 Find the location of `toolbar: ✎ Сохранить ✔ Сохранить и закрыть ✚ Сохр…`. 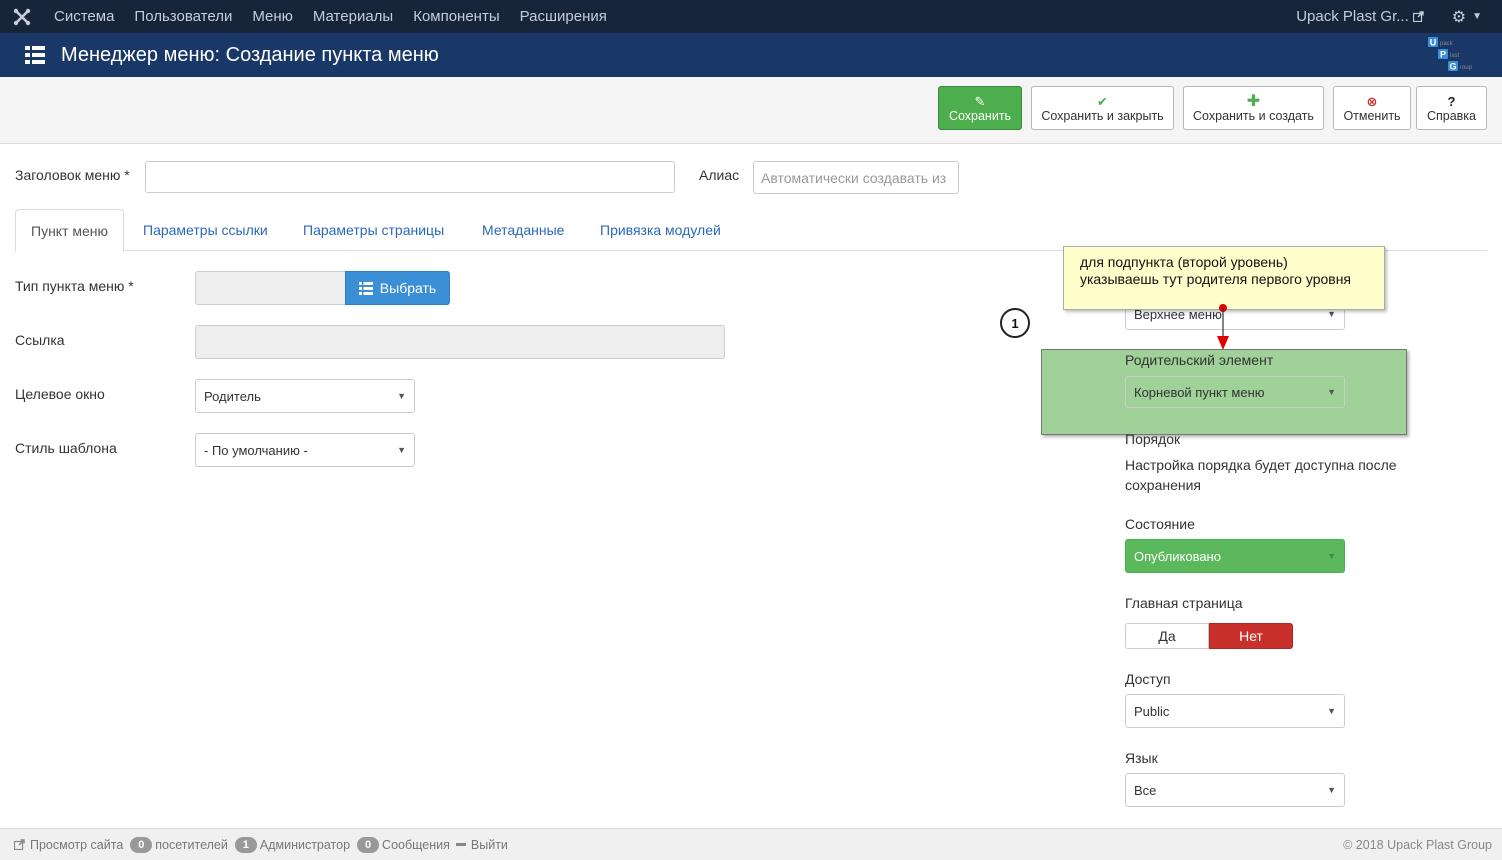

toolbar: ✎ Сохранить ✔ Сохранить и закрыть ✚ Сохр… is located at coordinates (751, 110).